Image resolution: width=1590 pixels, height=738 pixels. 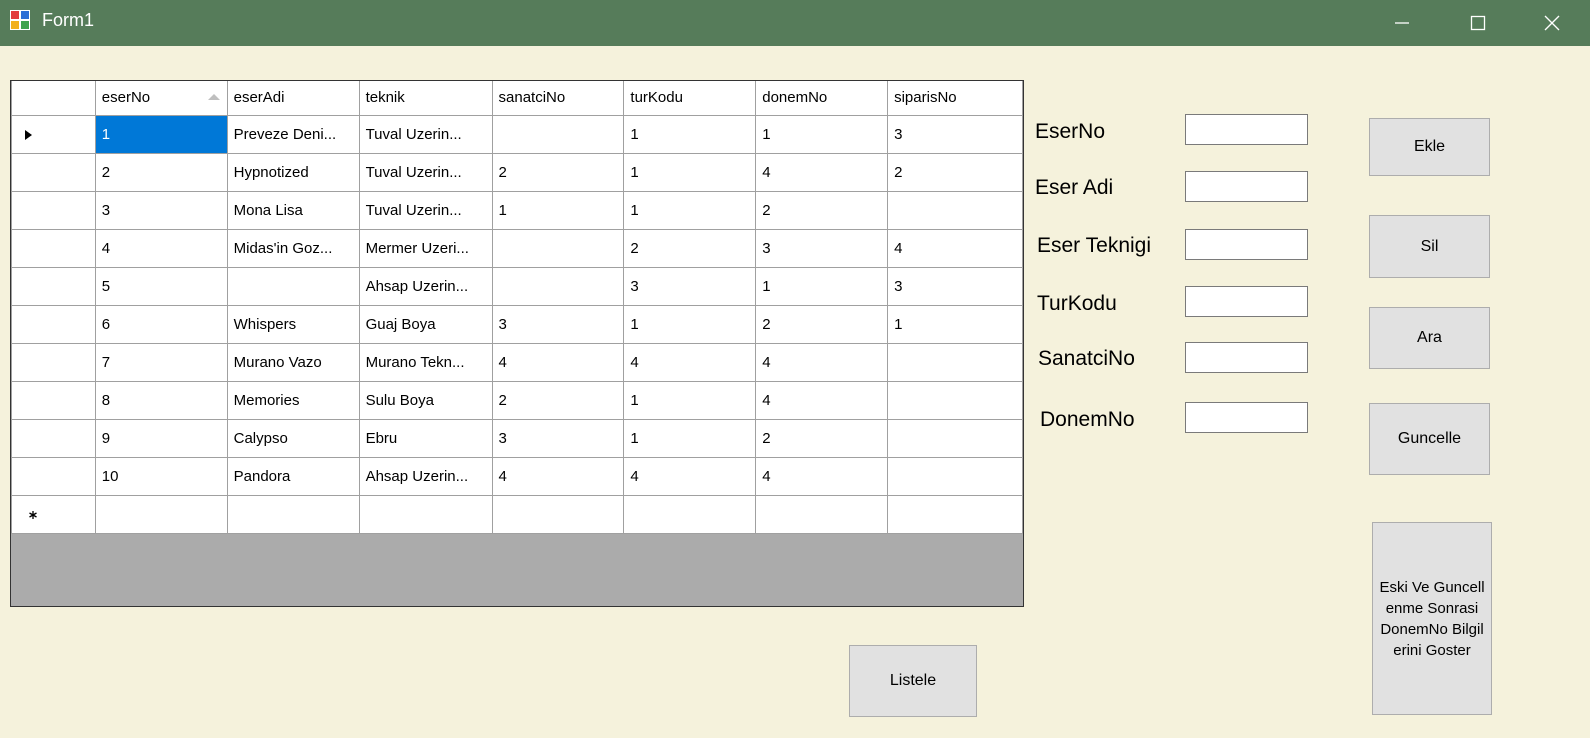 What do you see at coordinates (53, 98) in the screenshot?
I see `top-left-header-cell` at bounding box center [53, 98].